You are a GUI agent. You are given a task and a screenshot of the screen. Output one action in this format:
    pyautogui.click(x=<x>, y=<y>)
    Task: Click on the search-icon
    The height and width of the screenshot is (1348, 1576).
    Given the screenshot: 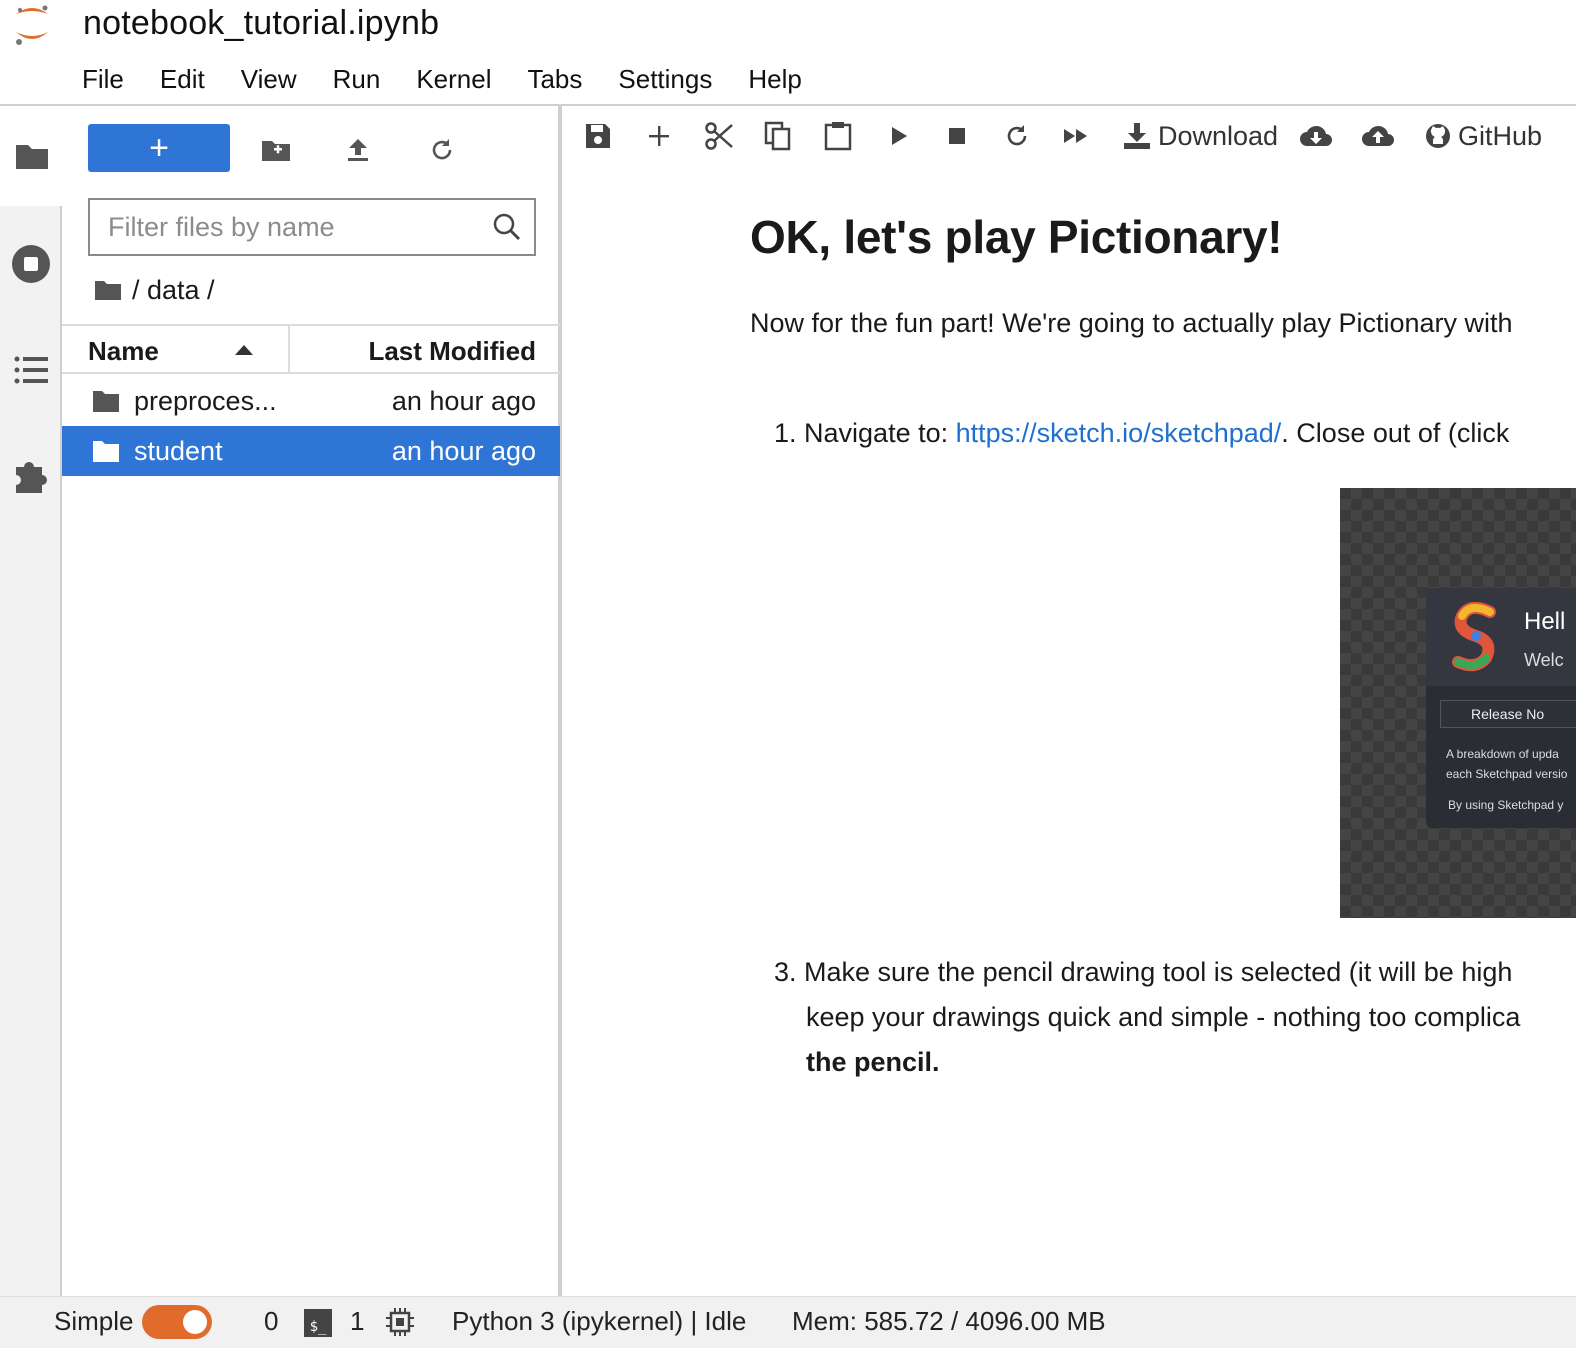 What is the action you would take?
    pyautogui.click(x=506, y=226)
    